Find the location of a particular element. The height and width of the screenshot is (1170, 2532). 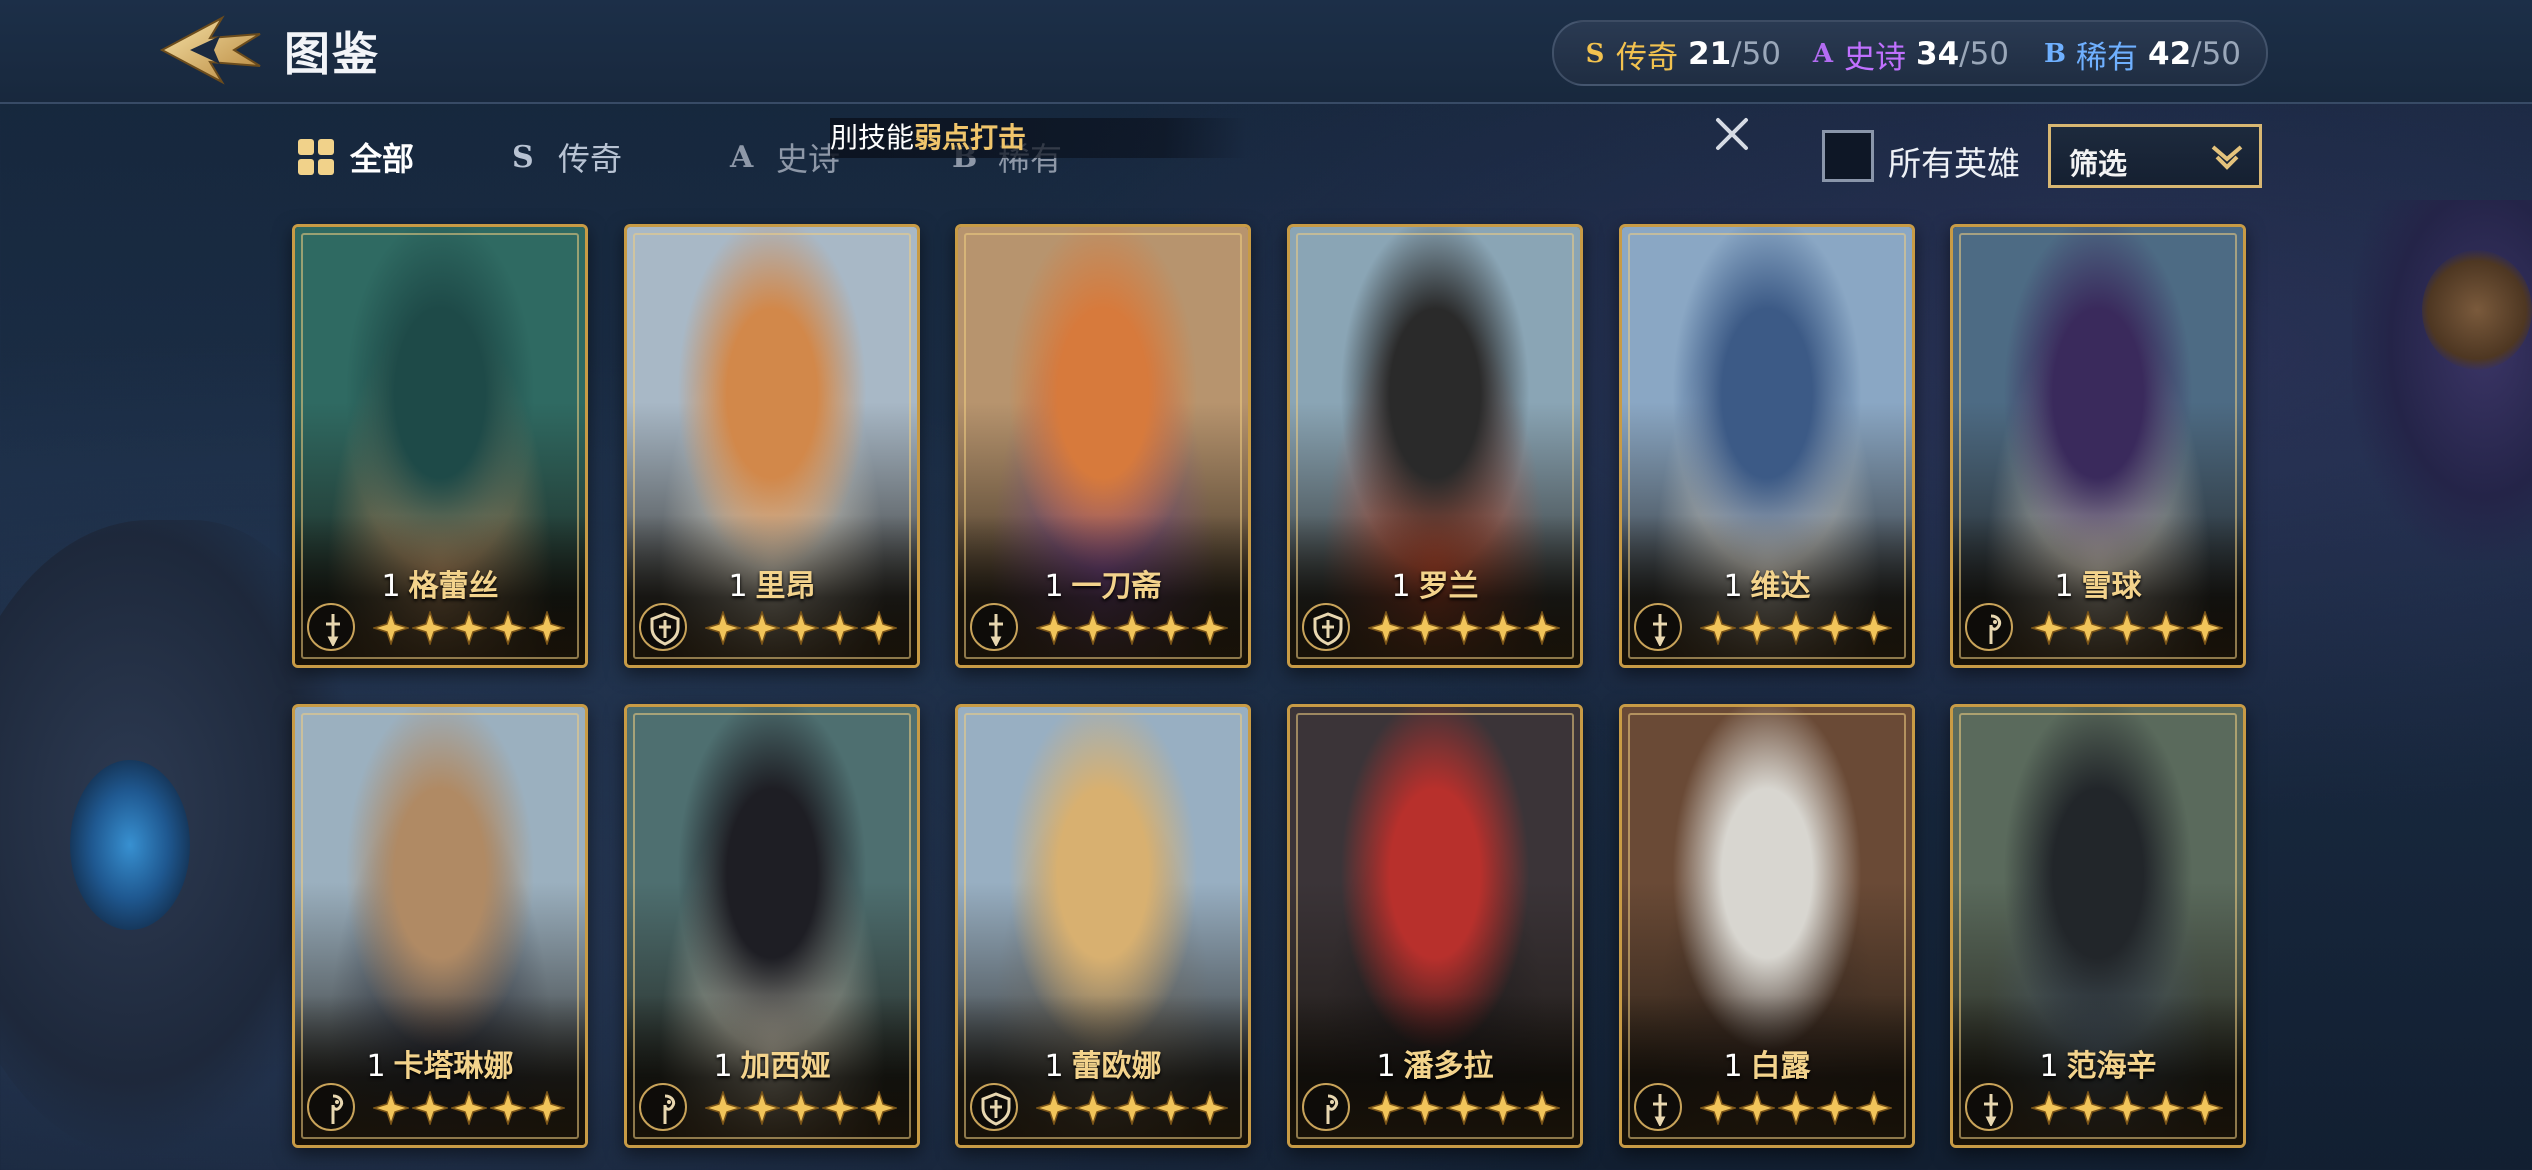

hero-name: 1 范海辛 is located at coordinates (2098, 1063).